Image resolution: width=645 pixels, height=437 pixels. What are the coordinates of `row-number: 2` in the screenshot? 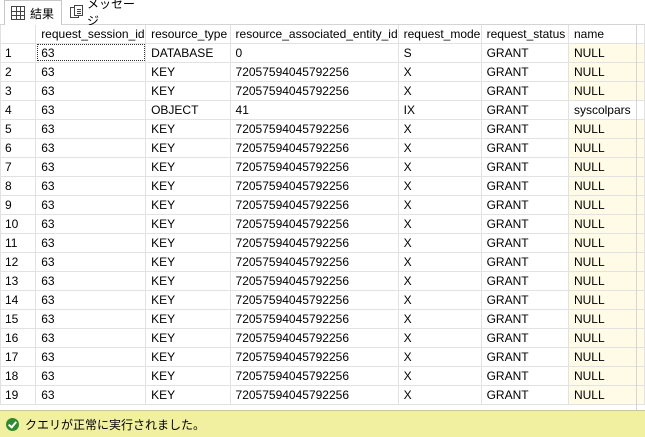 It's located at (18, 71).